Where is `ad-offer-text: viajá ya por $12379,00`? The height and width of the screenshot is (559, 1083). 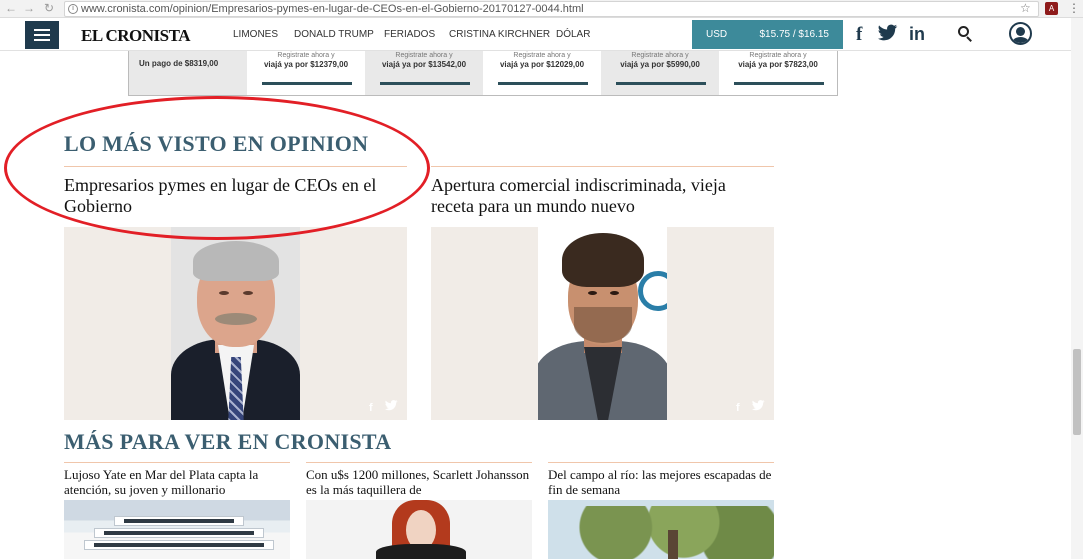 ad-offer-text: viajá ya por $12379,00 is located at coordinates (306, 64).